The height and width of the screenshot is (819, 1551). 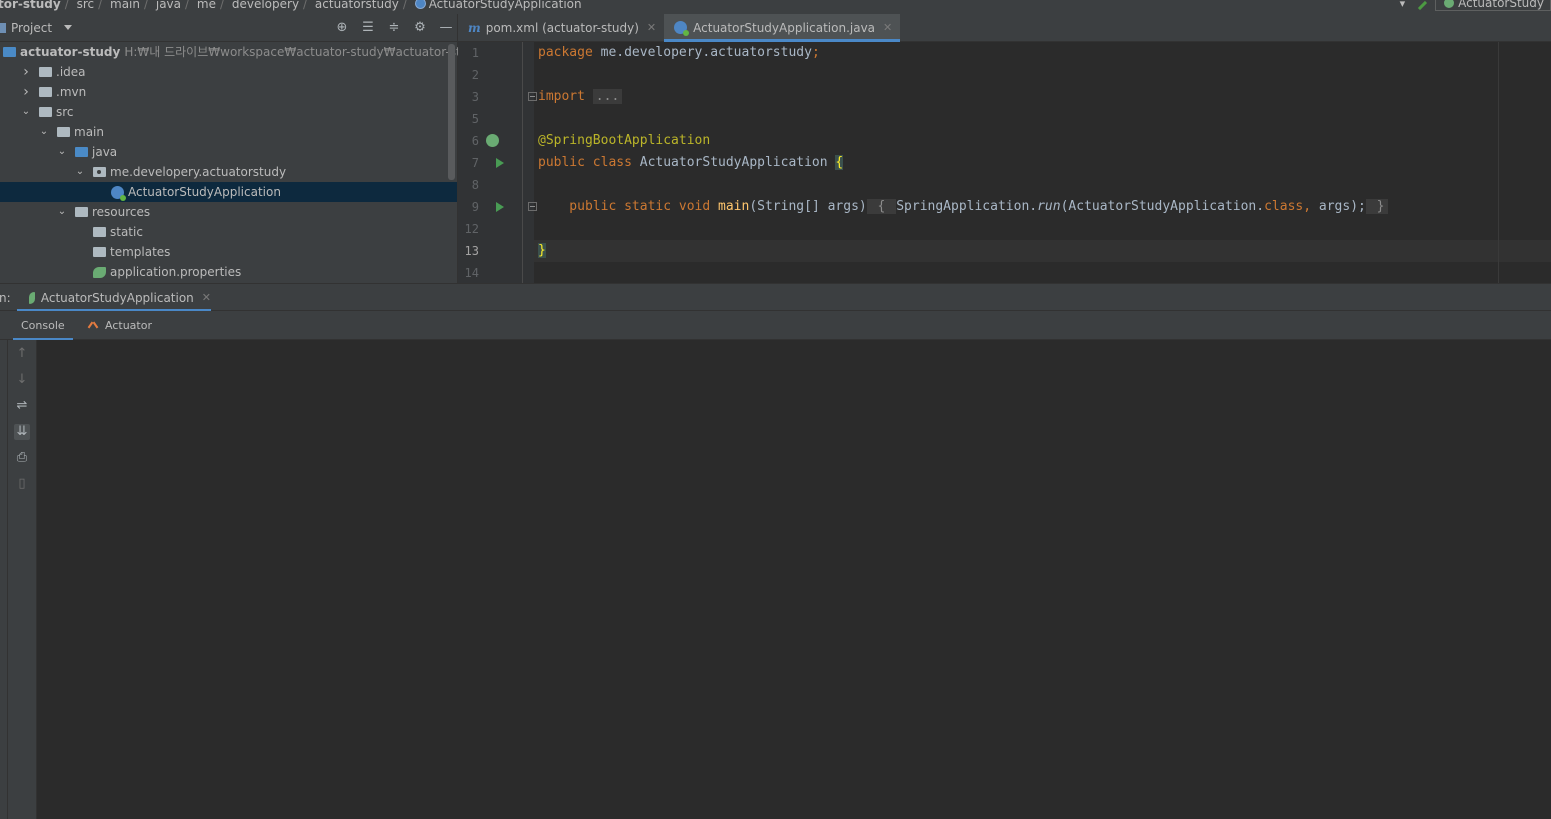 What do you see at coordinates (22, 484) in the screenshot?
I see `trash-icon: ▯` at bounding box center [22, 484].